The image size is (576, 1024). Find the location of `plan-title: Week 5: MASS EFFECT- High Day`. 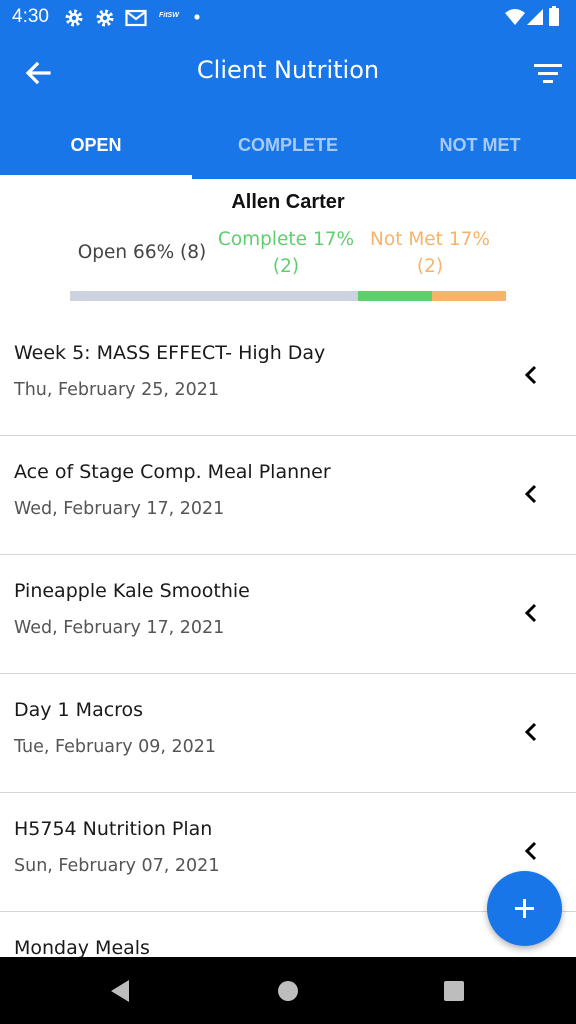

plan-title: Week 5: MASS EFFECT- High Day is located at coordinates (170, 353).